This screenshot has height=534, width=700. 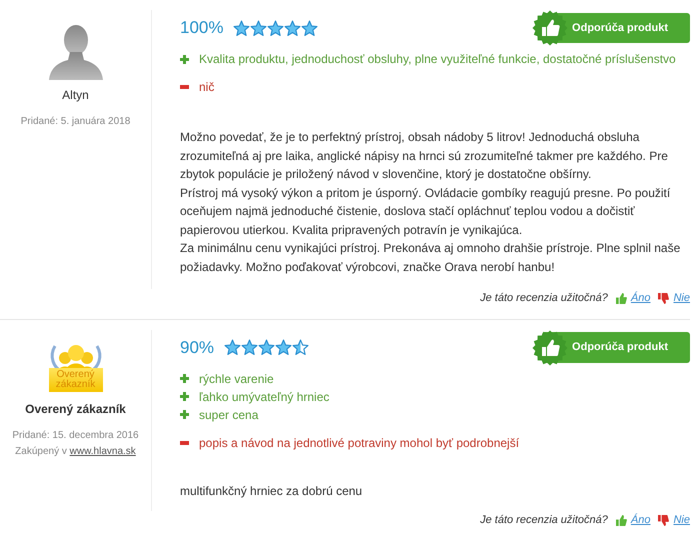 I want to click on pro-text: Kvalita produktu, jednoduchosť obsluhy, plne využiteľné funkcie, dostatočné príslušenstvo, so click(x=437, y=59).